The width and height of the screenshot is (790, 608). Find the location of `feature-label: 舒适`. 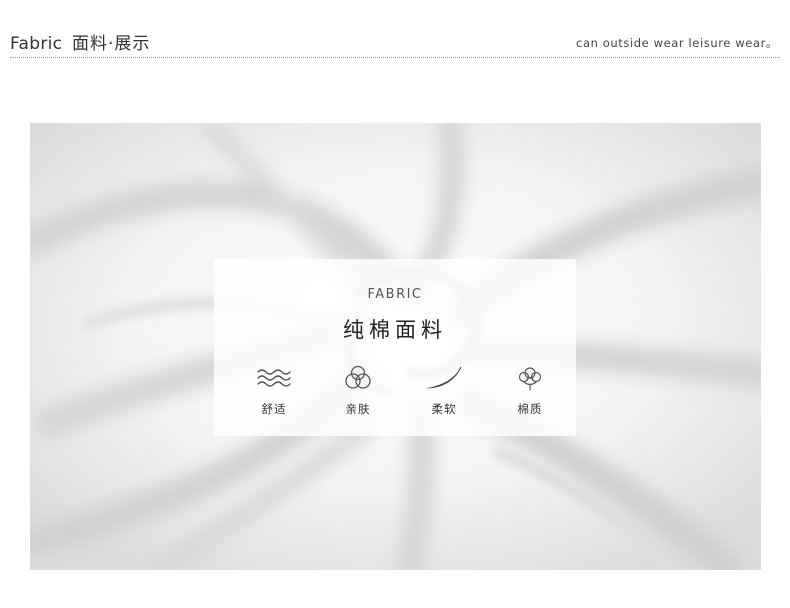

feature-label: 舒适 is located at coordinates (274, 409).